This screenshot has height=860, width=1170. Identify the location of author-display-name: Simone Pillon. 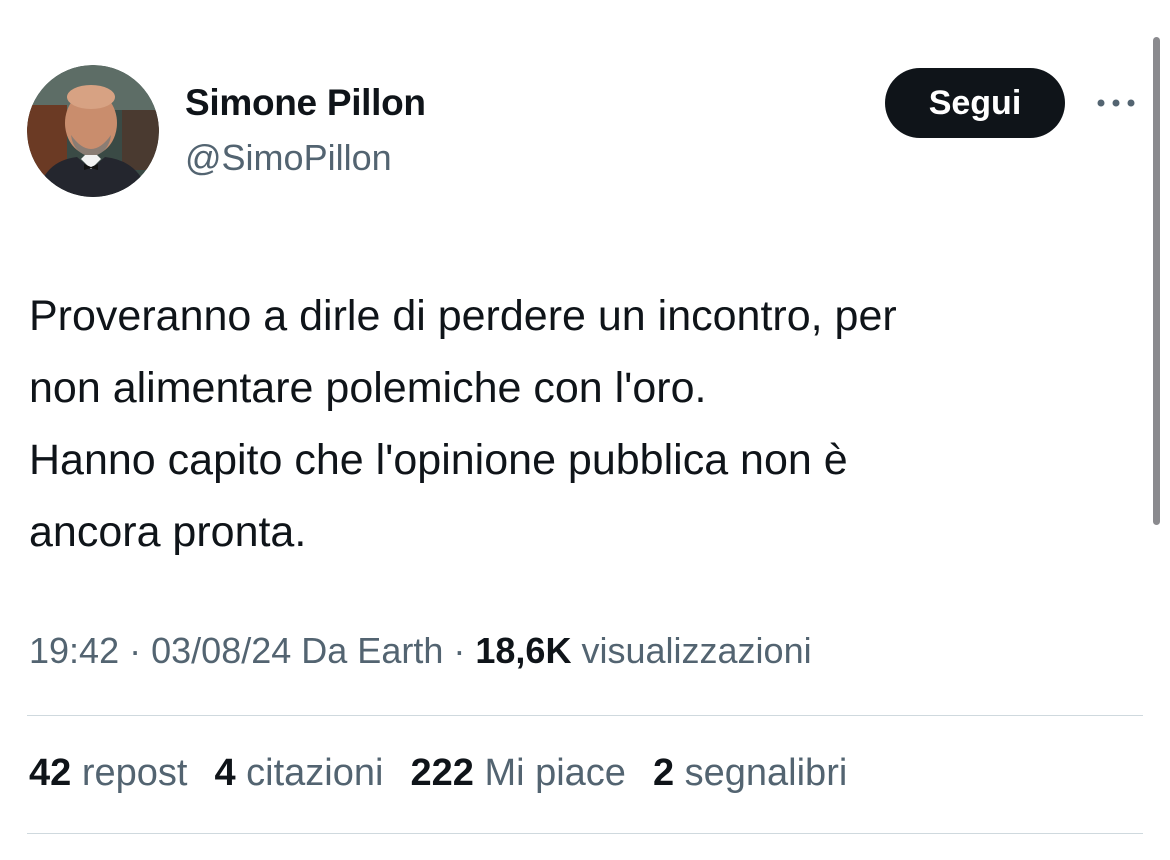
(305, 103).